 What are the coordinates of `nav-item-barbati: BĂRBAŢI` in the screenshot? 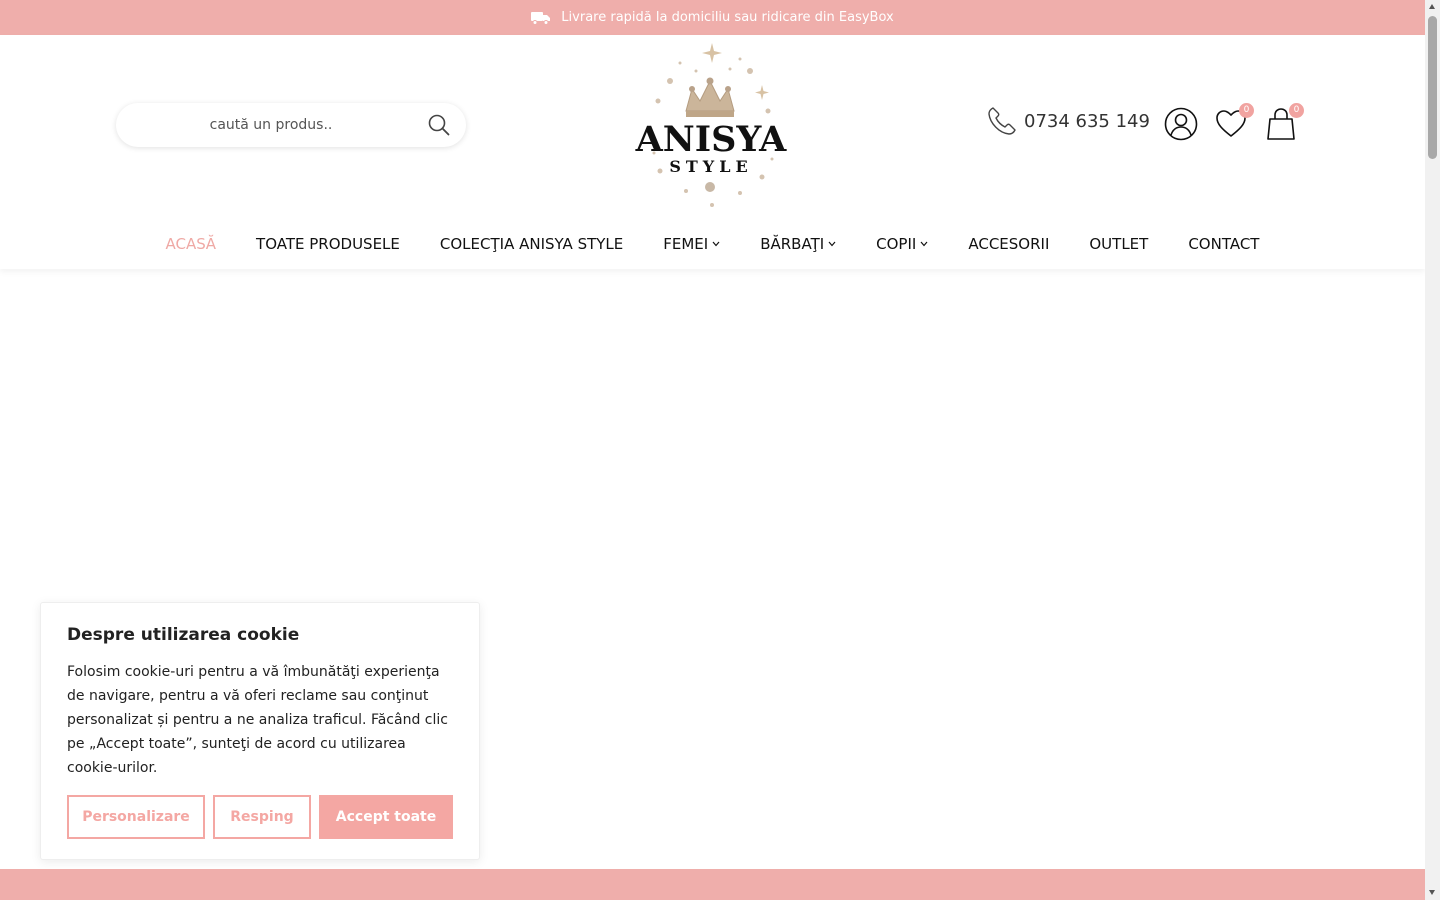 It's located at (798, 244).